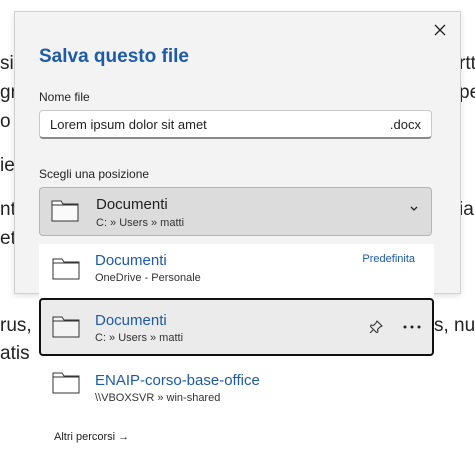  I want to click on file-name-field: Lorem ipsum dolor sit amet .docx, so click(235, 124).